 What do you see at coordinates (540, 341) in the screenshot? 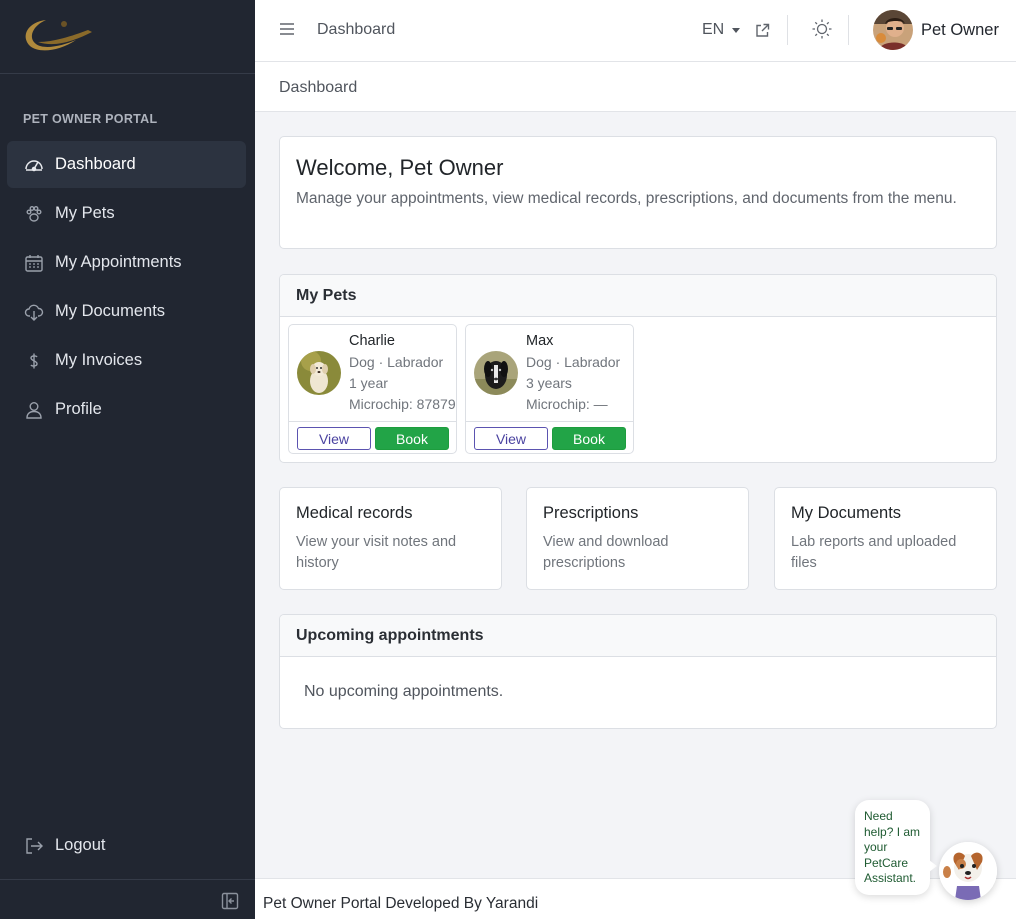
I see `pet-name: Max` at bounding box center [540, 341].